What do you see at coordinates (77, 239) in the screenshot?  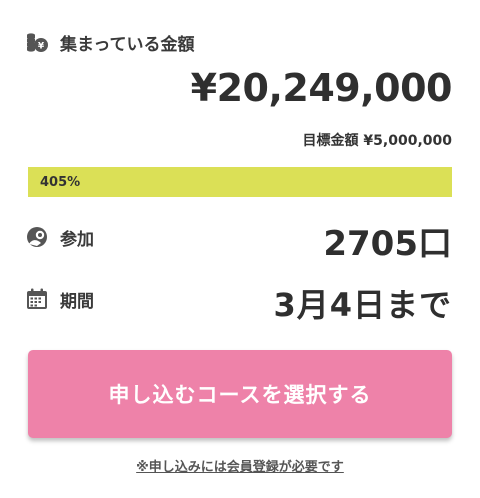 I see `supporters-label: 参加` at bounding box center [77, 239].